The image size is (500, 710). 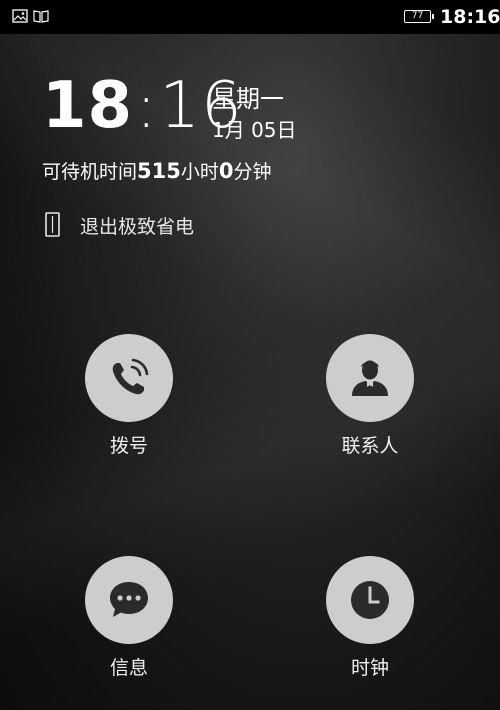 I want to click on standby-hours-value: 515, so click(x=159, y=171).